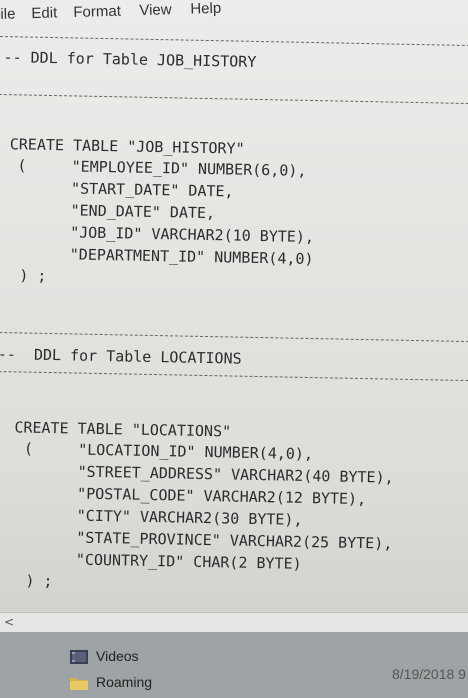 This screenshot has height=698, width=468. What do you see at coordinates (235, 474) in the screenshot?
I see `code-line: "STREET_ADDRESS" VARCHAR2(40 BYTE),` at bounding box center [235, 474].